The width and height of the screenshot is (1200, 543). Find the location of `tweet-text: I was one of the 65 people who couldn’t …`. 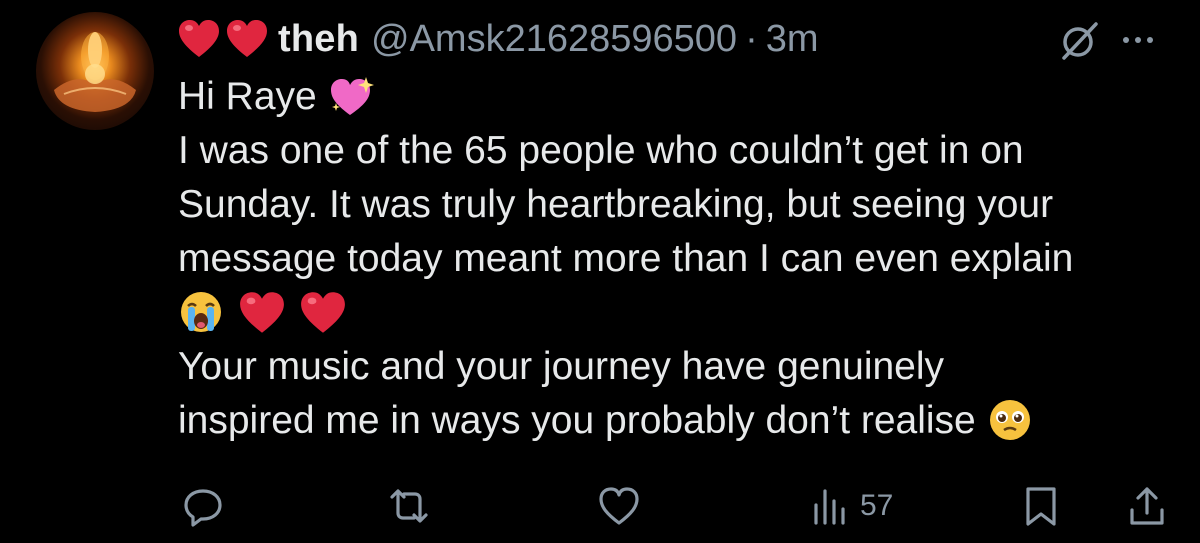

tweet-text: I was one of the 65 people who couldn’t … is located at coordinates (601, 150).